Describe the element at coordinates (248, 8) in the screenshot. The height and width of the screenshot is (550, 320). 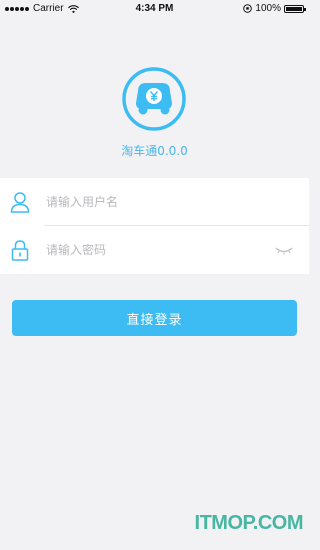
I see `orientation-lock-icon` at that location.